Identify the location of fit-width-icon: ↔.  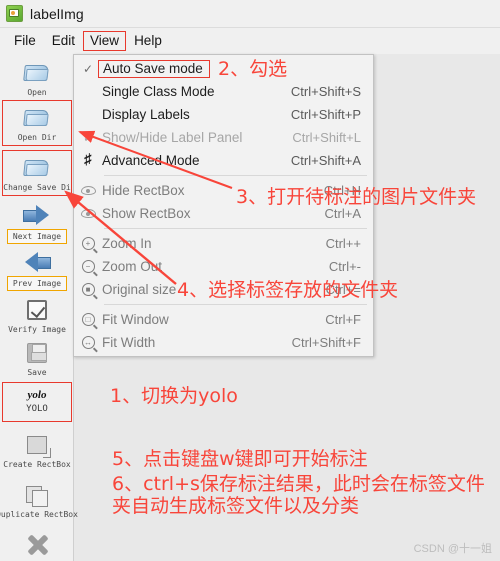
(88, 342).